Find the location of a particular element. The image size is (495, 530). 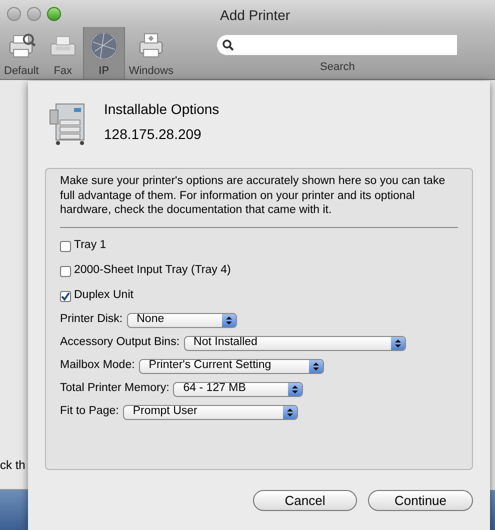

popup-menu: 64 - 127 MB is located at coordinates (238, 389).